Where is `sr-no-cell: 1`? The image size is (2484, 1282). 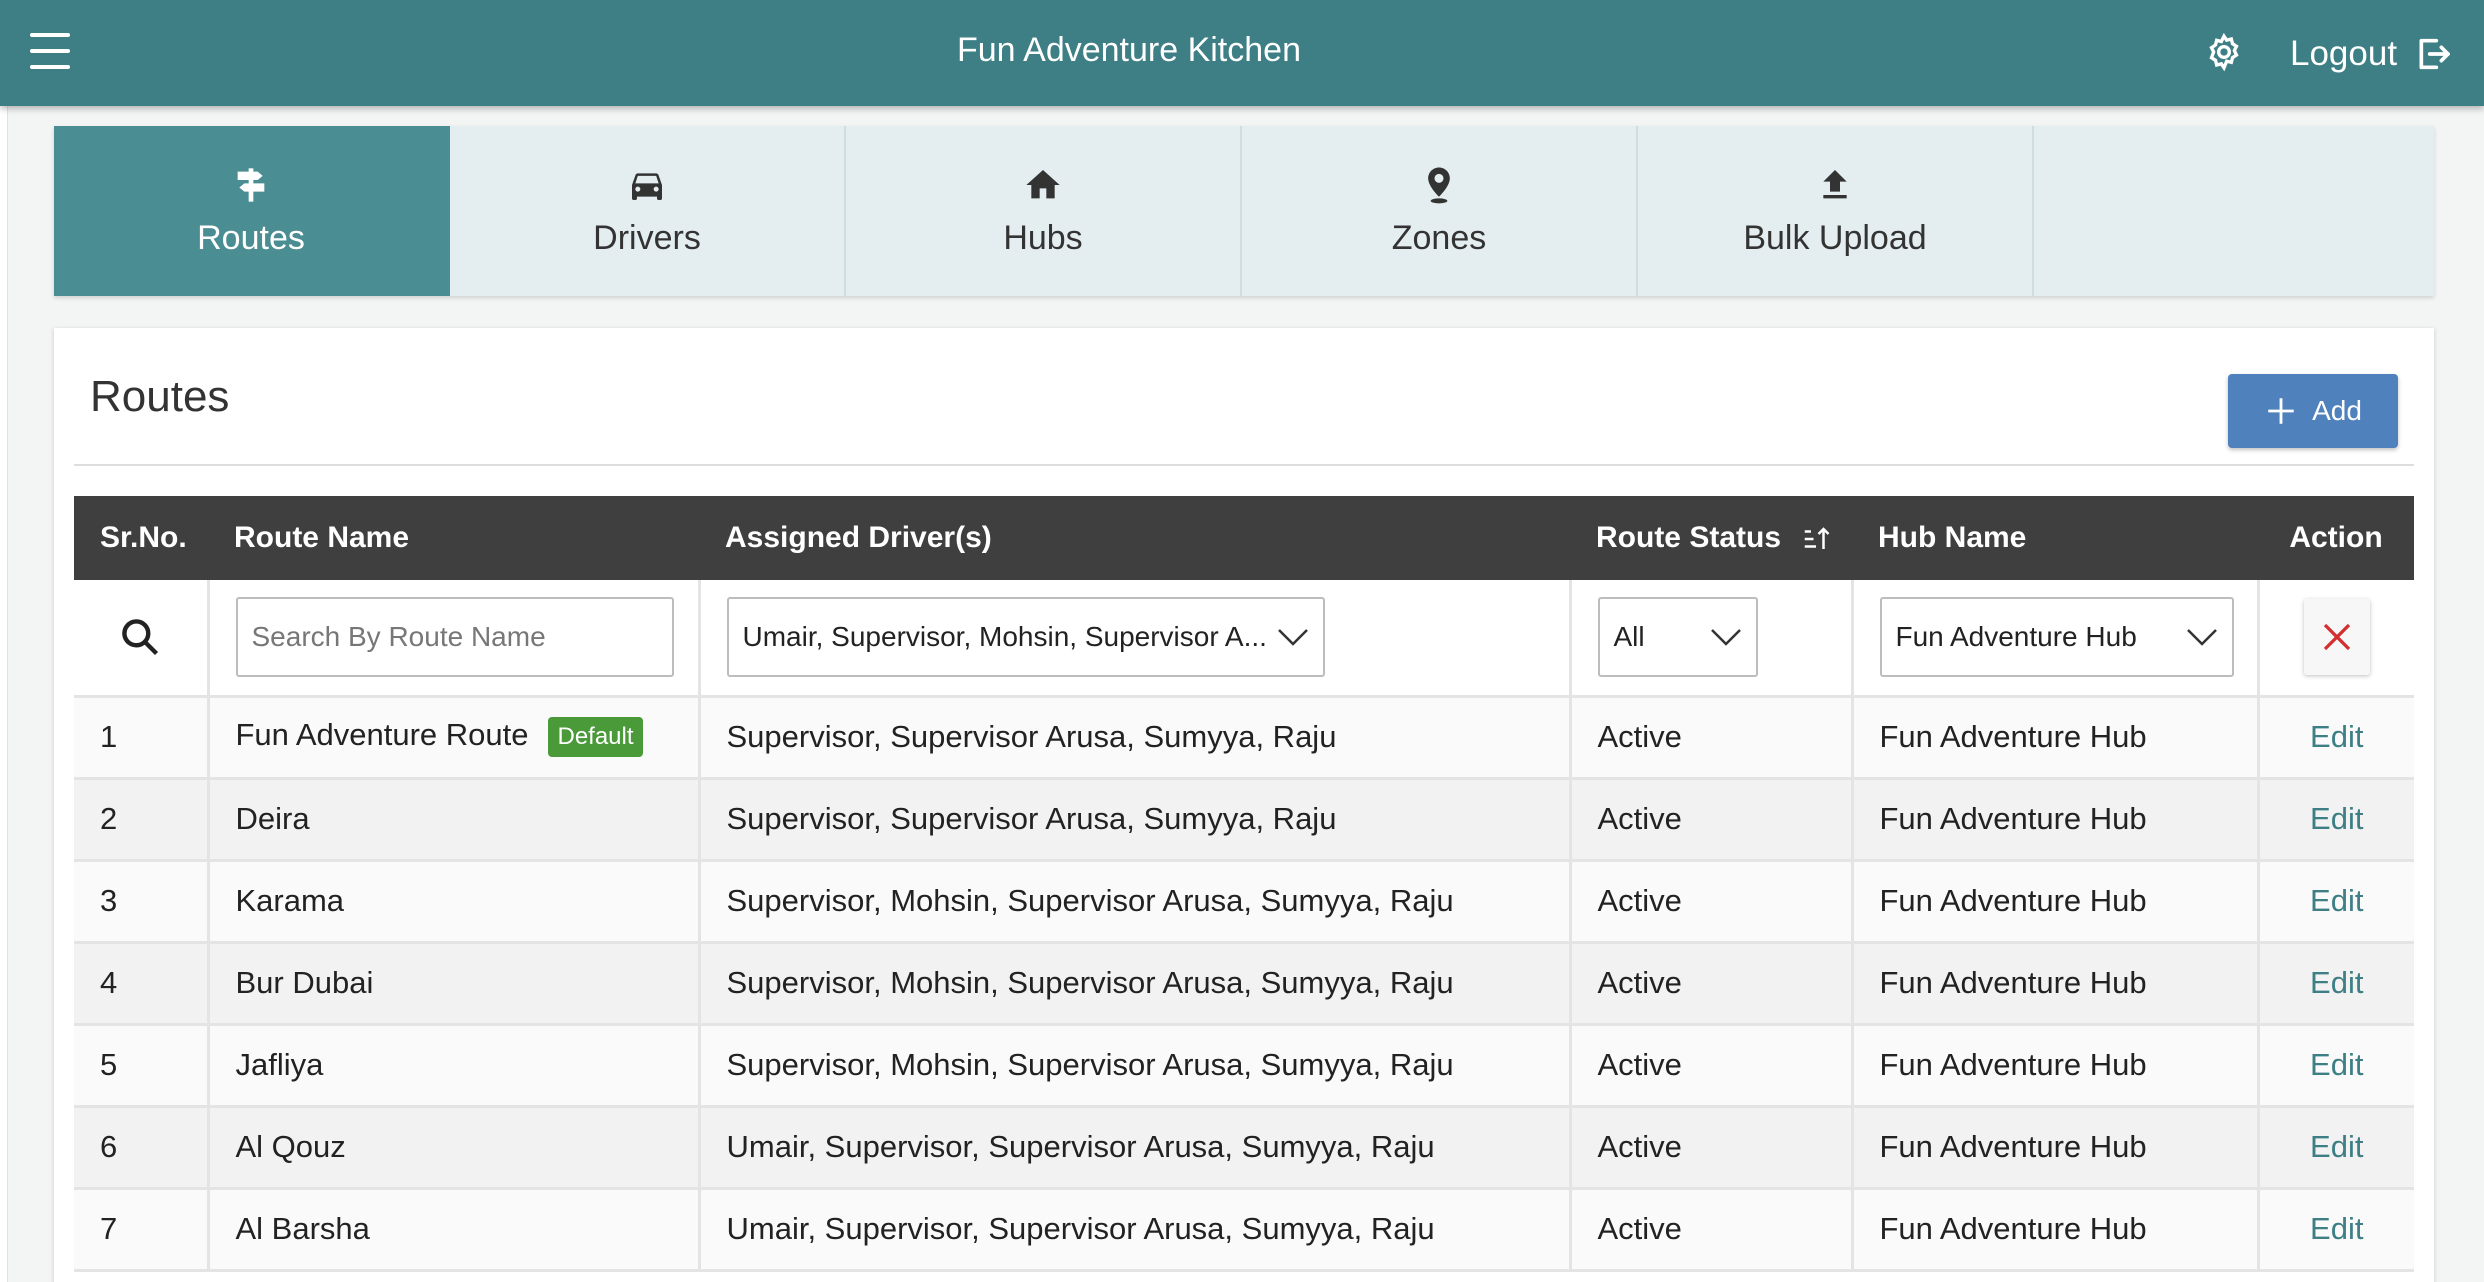 sr-no-cell: 1 is located at coordinates (142, 738).